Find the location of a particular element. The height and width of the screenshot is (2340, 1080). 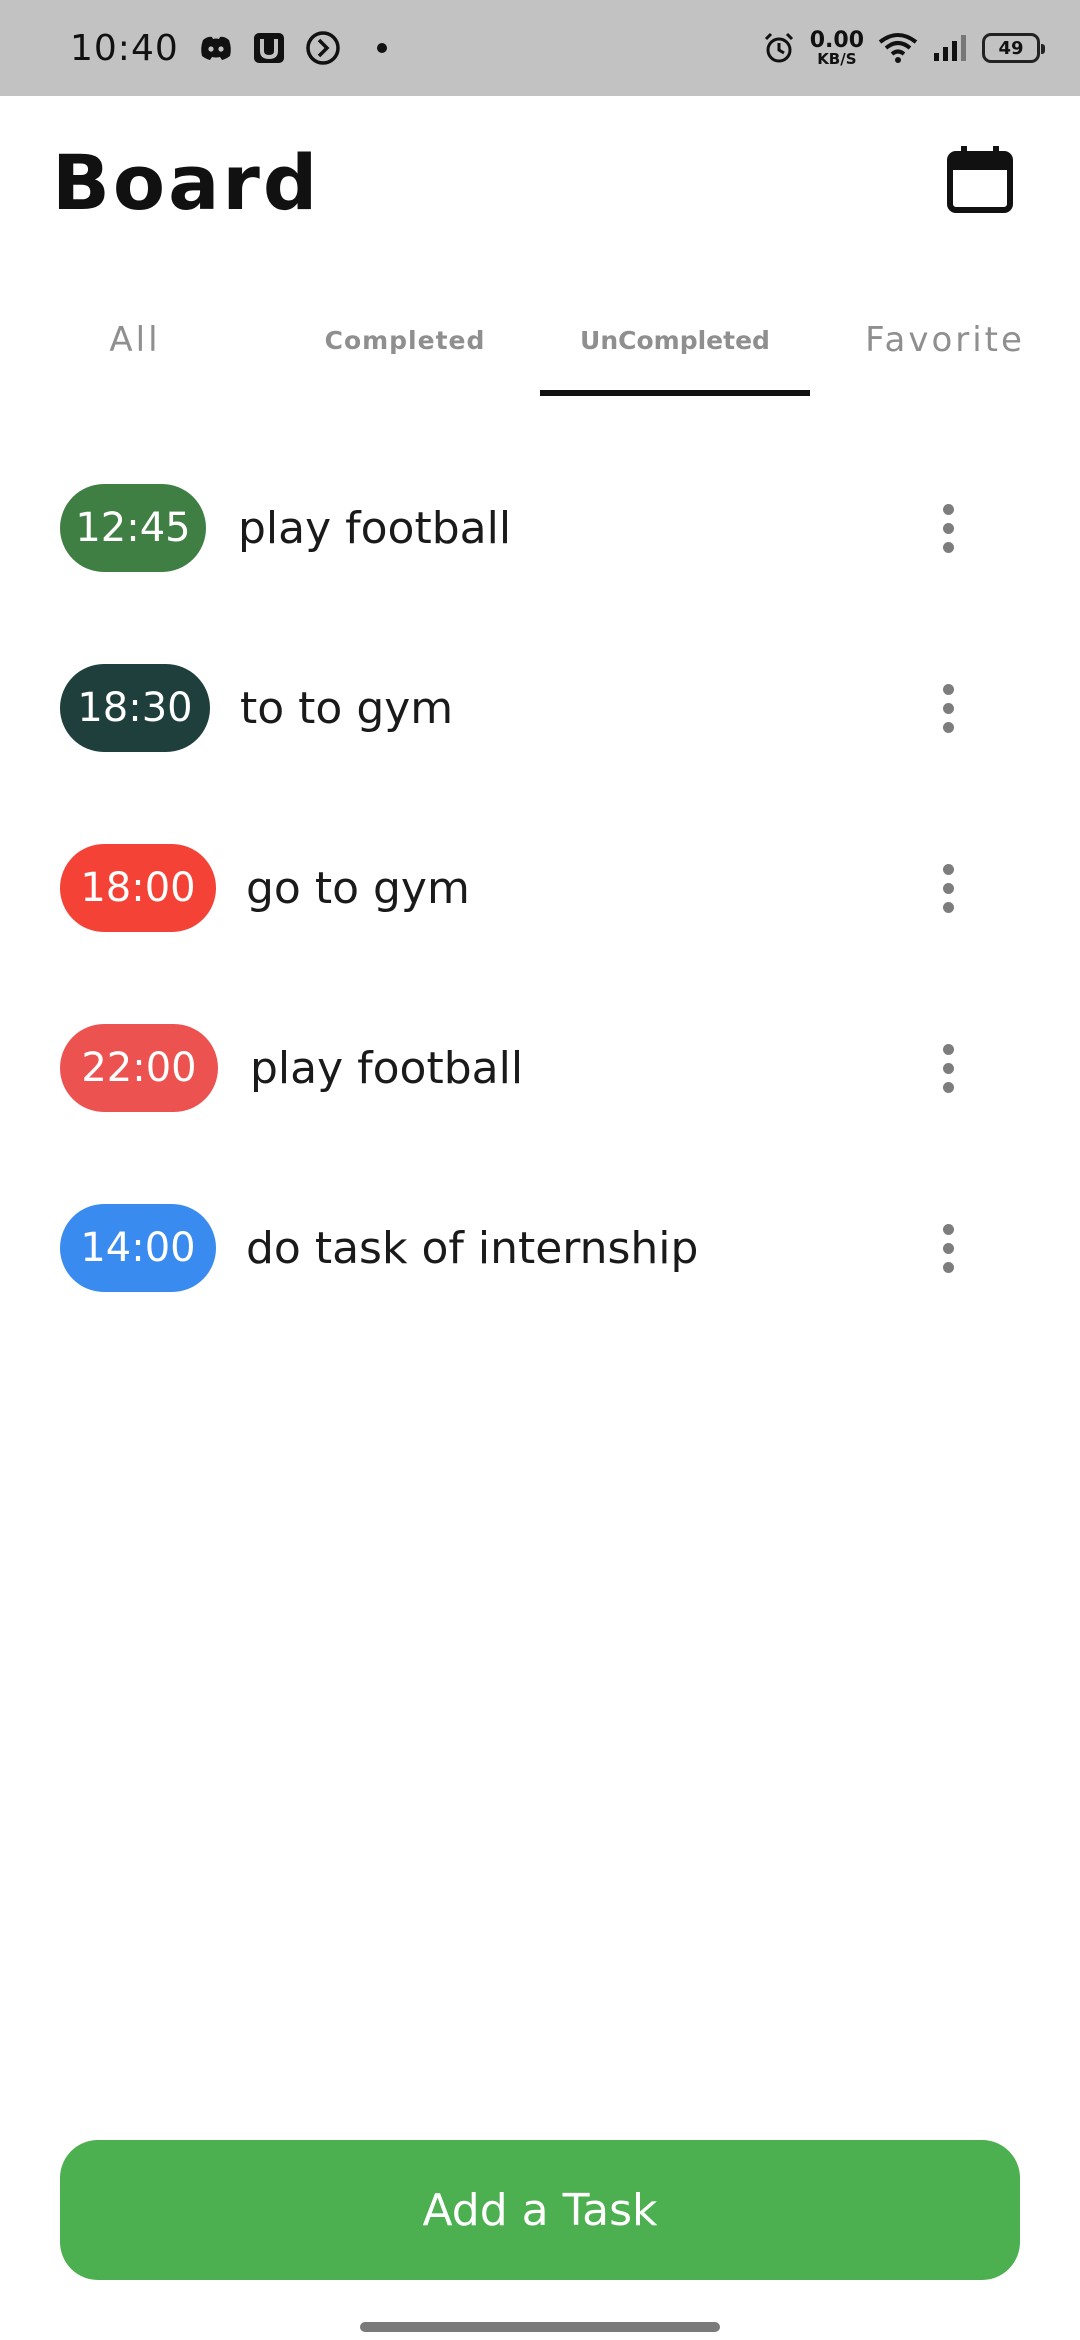

signal-icon is located at coordinates (950, 48).